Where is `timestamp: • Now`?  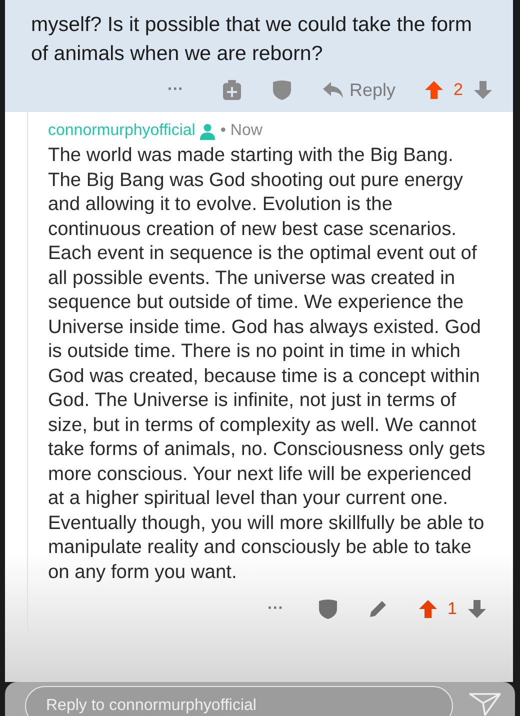 timestamp: • Now is located at coordinates (241, 131).